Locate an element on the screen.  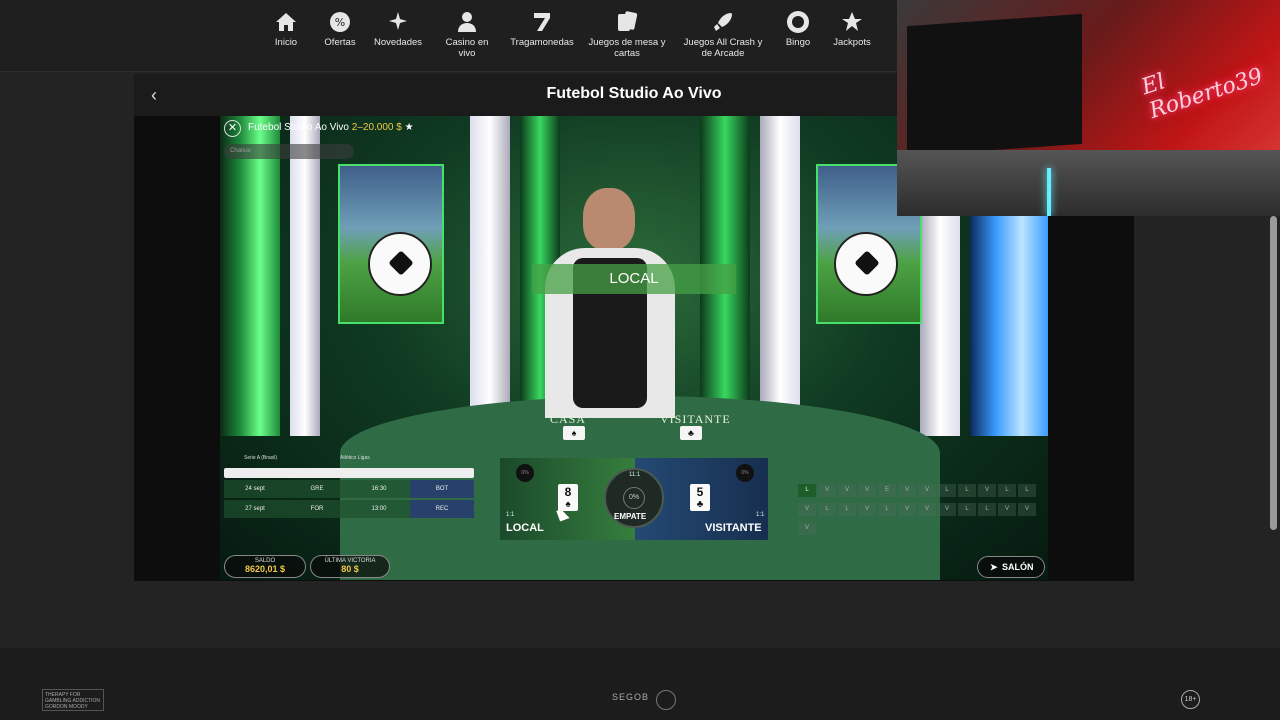
nav-item-jackpots: Jackpots is located at coordinates (852, 29).